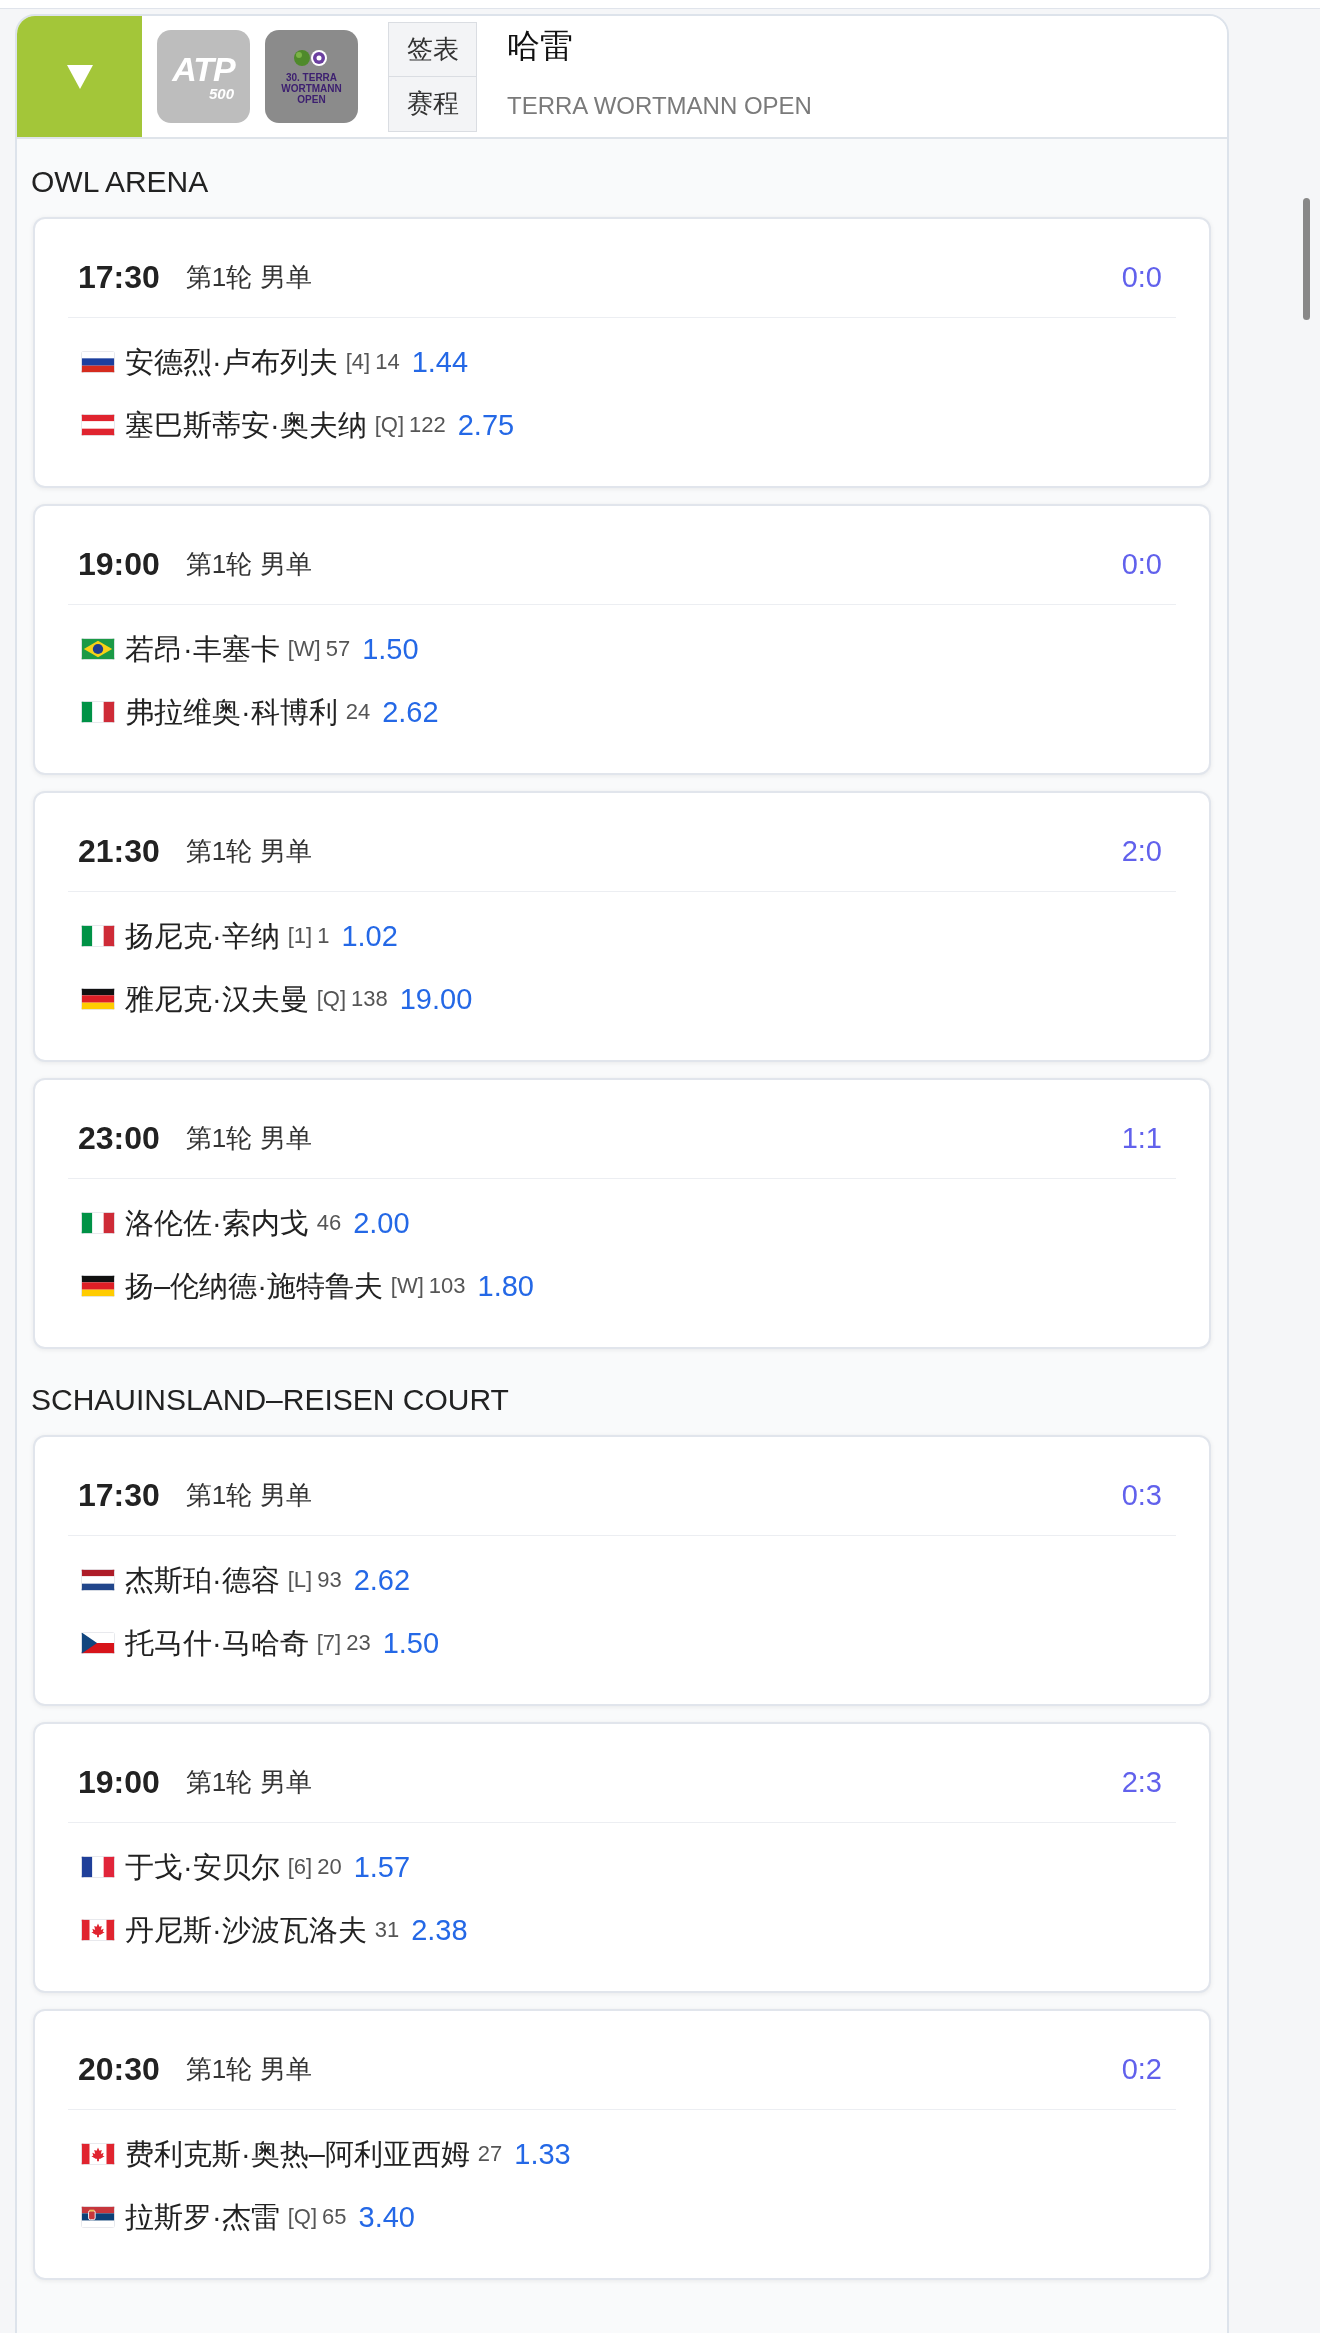 The image size is (1320, 2333). I want to click on player-odds: 2.38, so click(439, 1930).